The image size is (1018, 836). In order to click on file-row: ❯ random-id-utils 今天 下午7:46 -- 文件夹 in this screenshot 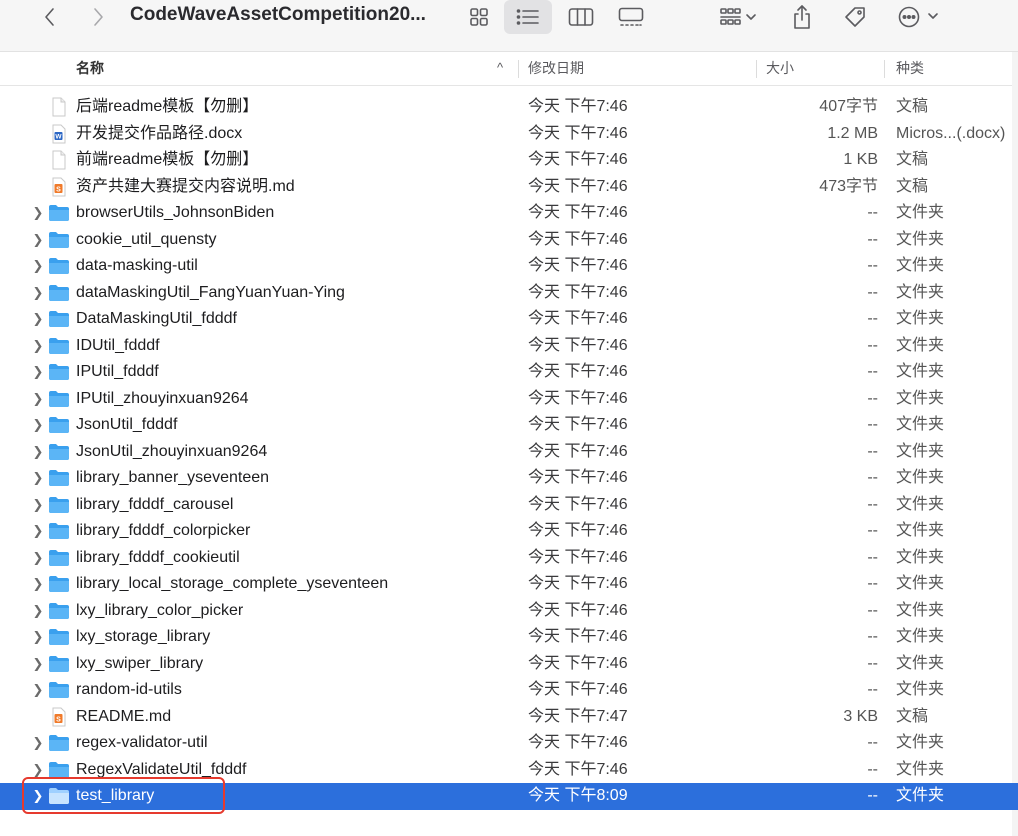, I will do `click(509, 690)`.